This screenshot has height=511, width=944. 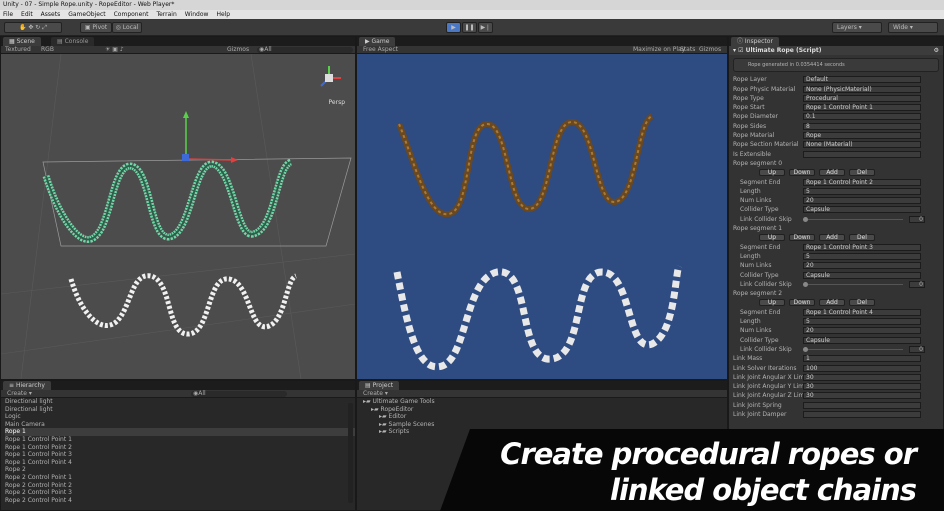 What do you see at coordinates (862, 126) in the screenshot?
I see `field-5-value: 8` at bounding box center [862, 126].